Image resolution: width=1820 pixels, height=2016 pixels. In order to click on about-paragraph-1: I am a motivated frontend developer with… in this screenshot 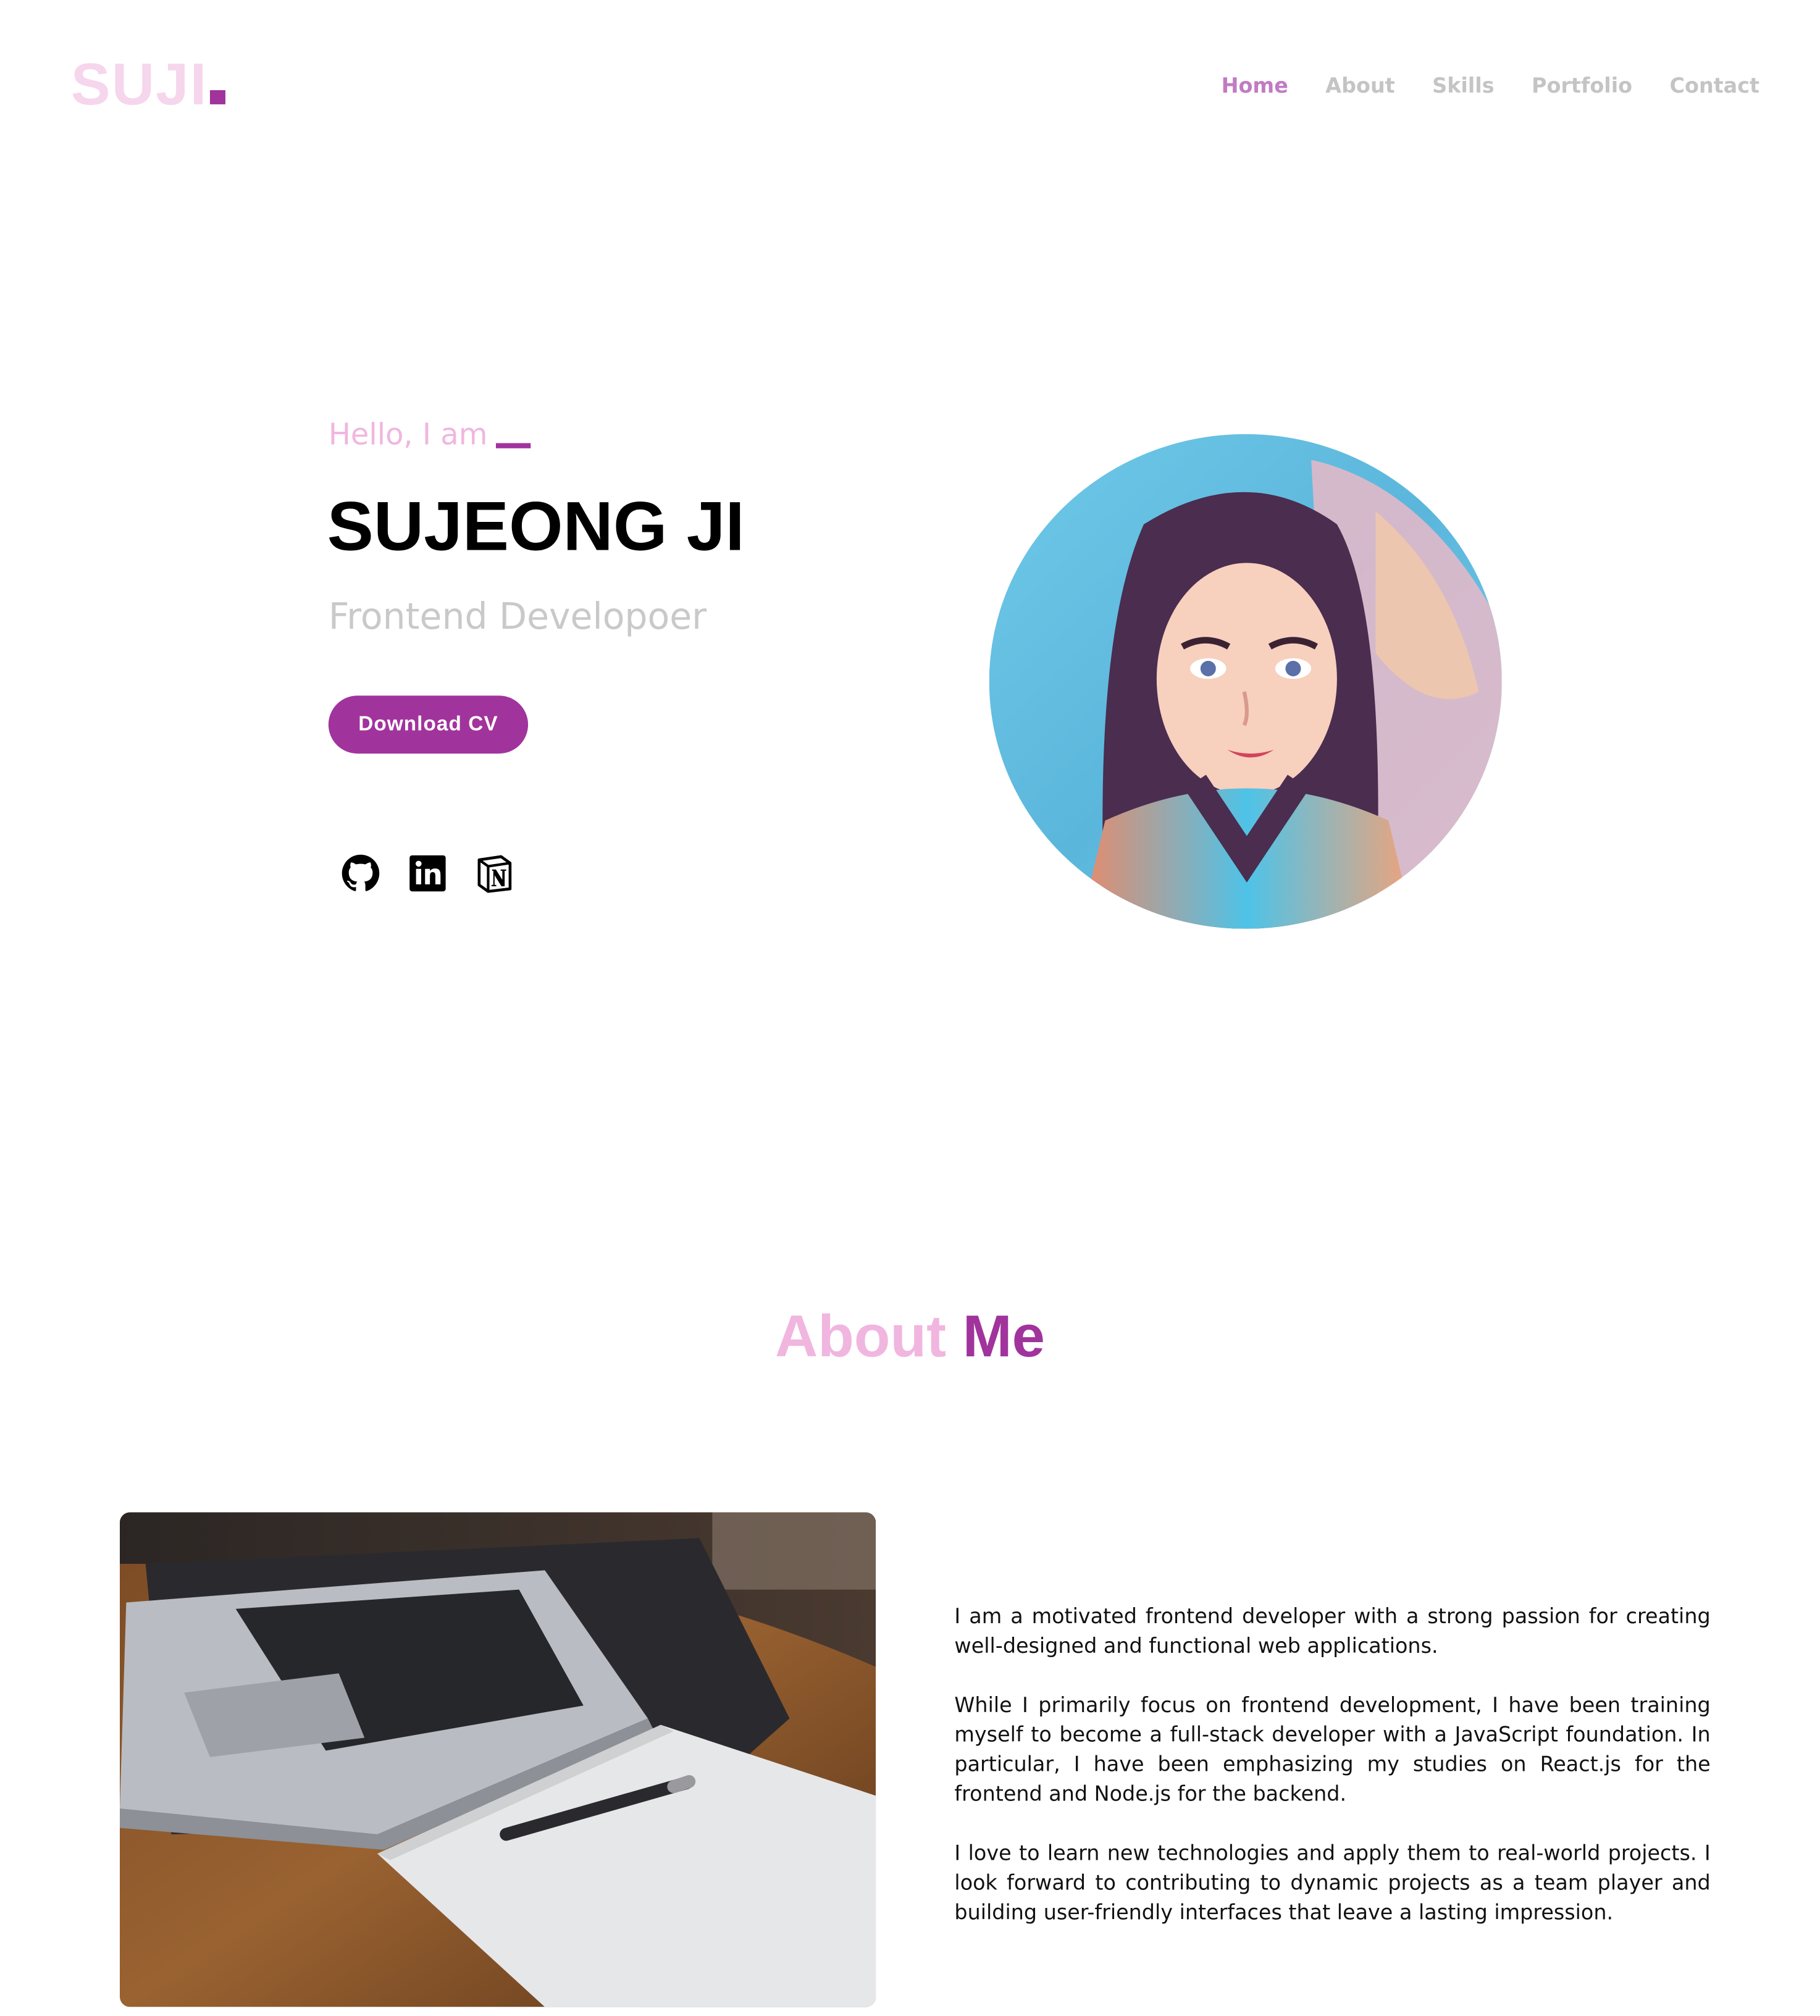, I will do `click(1332, 1631)`.